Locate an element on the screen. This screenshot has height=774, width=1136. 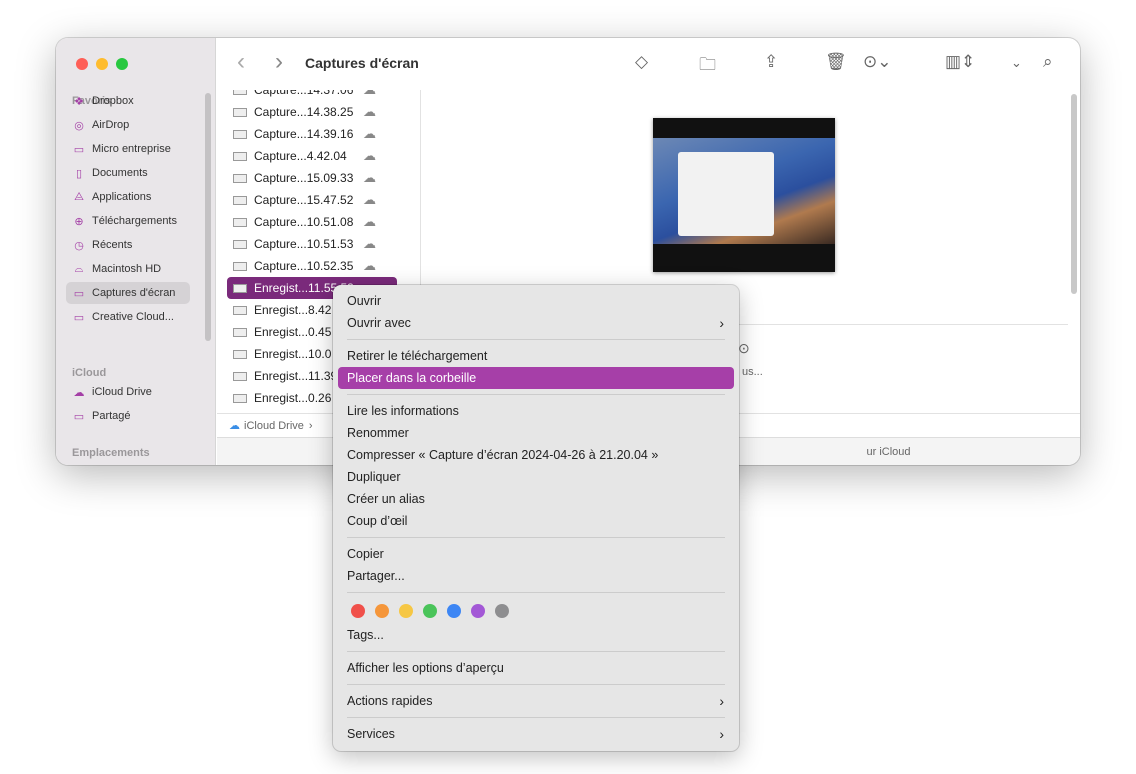
sidebar-item: ◷ Récents is located at coordinates (128, 245).